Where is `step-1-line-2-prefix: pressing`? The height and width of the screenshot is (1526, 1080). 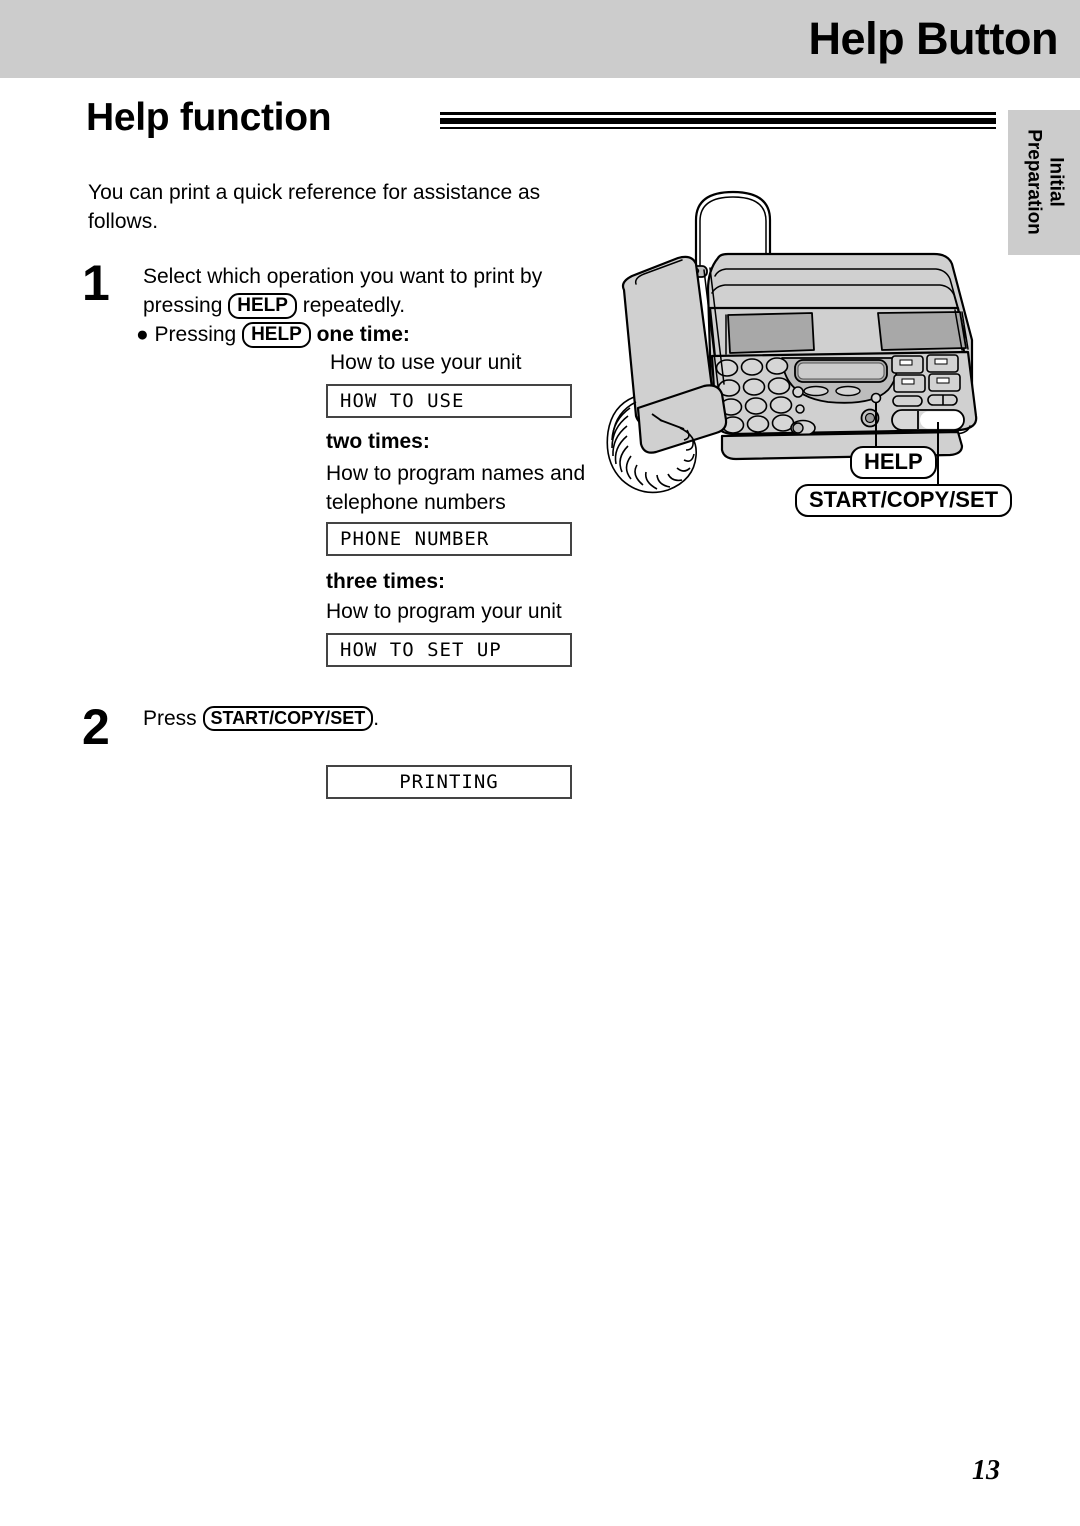 step-1-line-2-prefix: pressing is located at coordinates (186, 305).